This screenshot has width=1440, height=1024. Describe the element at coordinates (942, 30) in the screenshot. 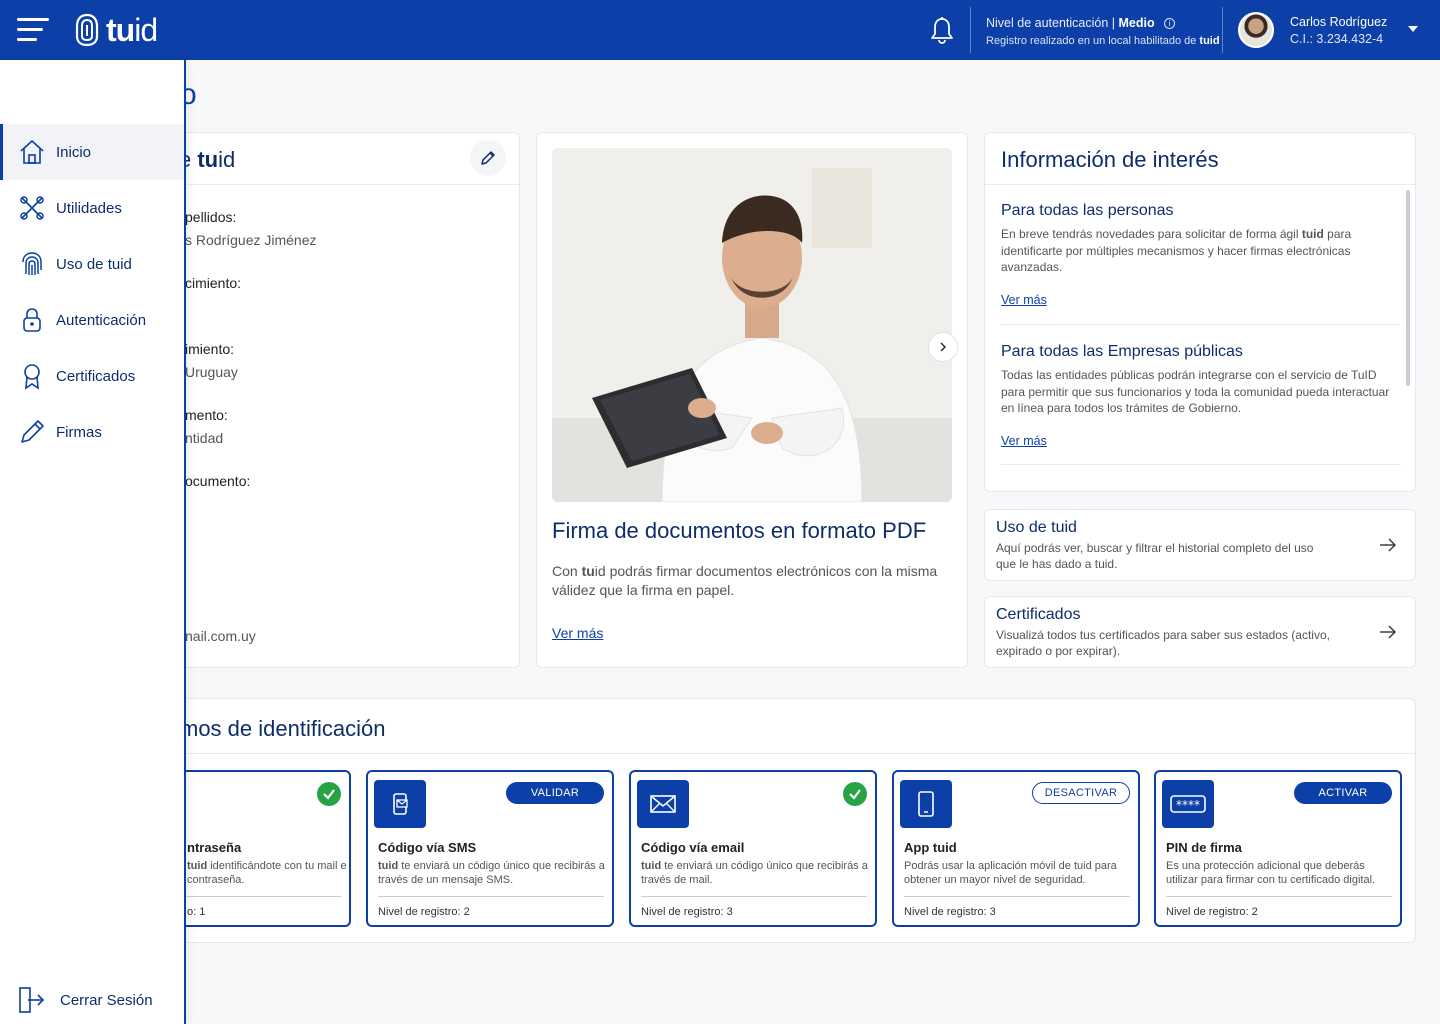

I see `notifications-bell-icon` at that location.